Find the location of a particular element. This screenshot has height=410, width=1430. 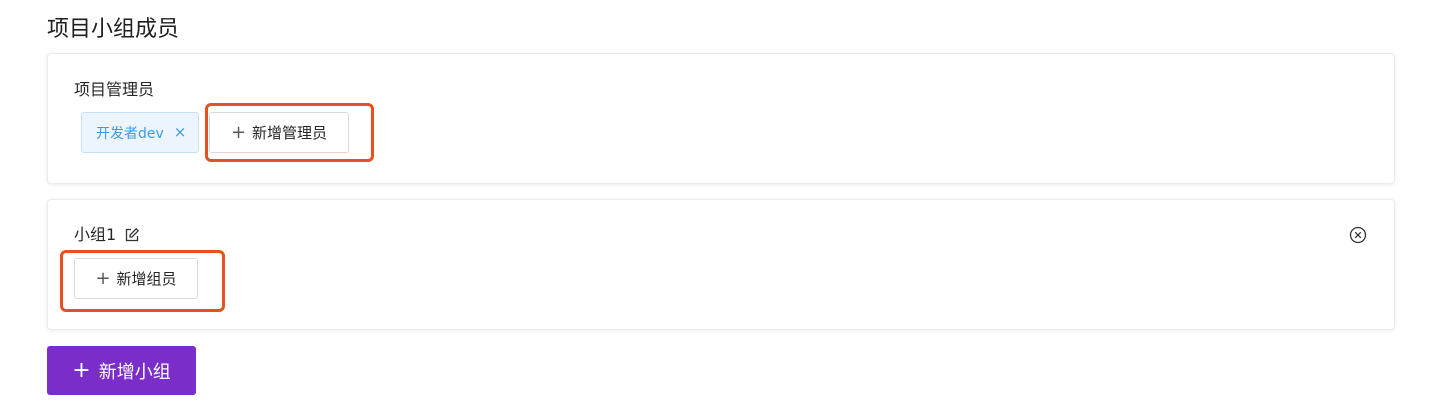

add-group-label: 新增小组 is located at coordinates (134, 372).